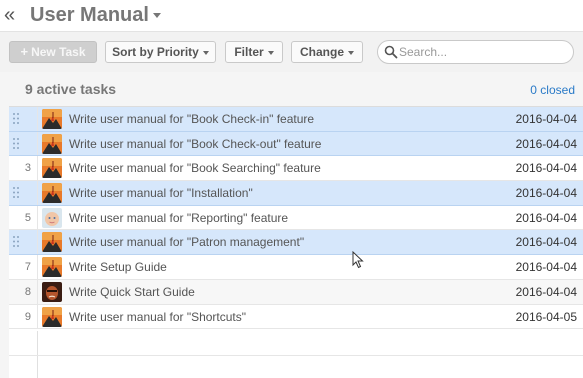  Describe the element at coordinates (27, 291) in the screenshot. I see `row-number: 8` at that location.